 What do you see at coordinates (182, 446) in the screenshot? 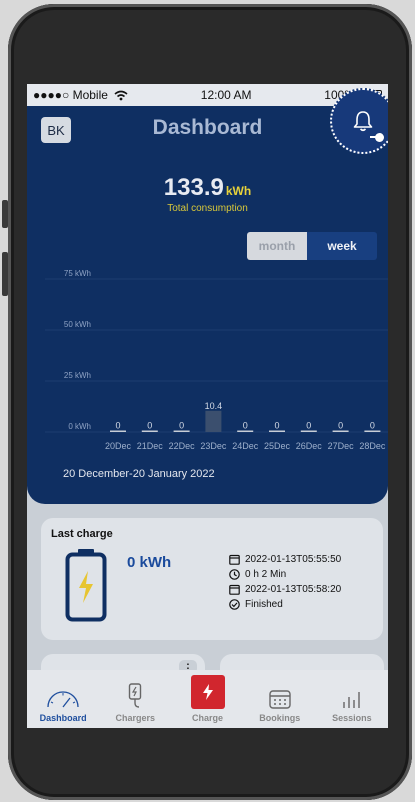
I see `x-tick-label: 22Dec` at bounding box center [182, 446].